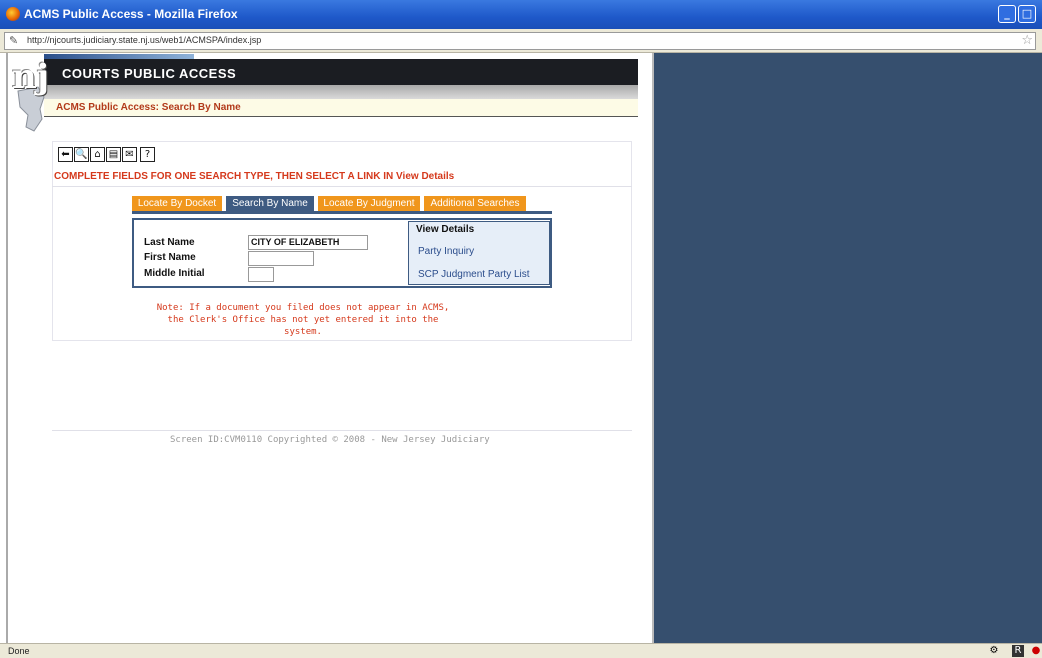 The height and width of the screenshot is (658, 1042). Describe the element at coordinates (1007, 14) in the screenshot. I see `minimize-button: _` at that location.